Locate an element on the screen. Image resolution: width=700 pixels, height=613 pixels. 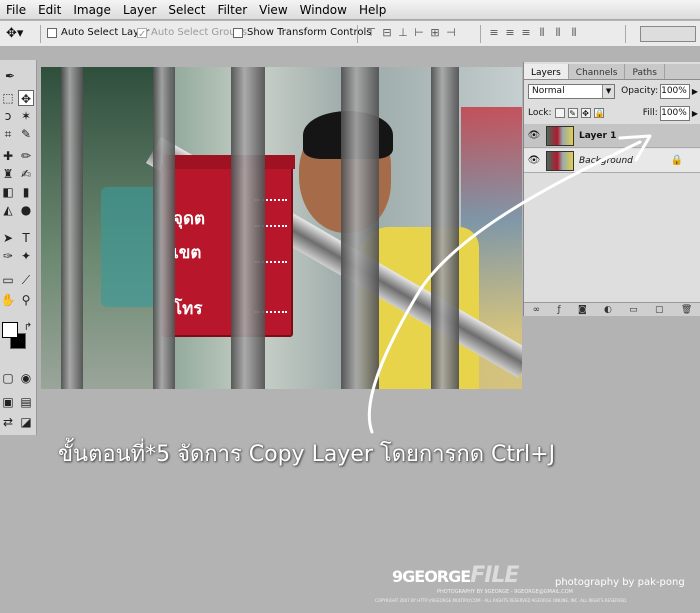
watermark-logo: 9GEORGEFILE is located at coordinates (455, 575).